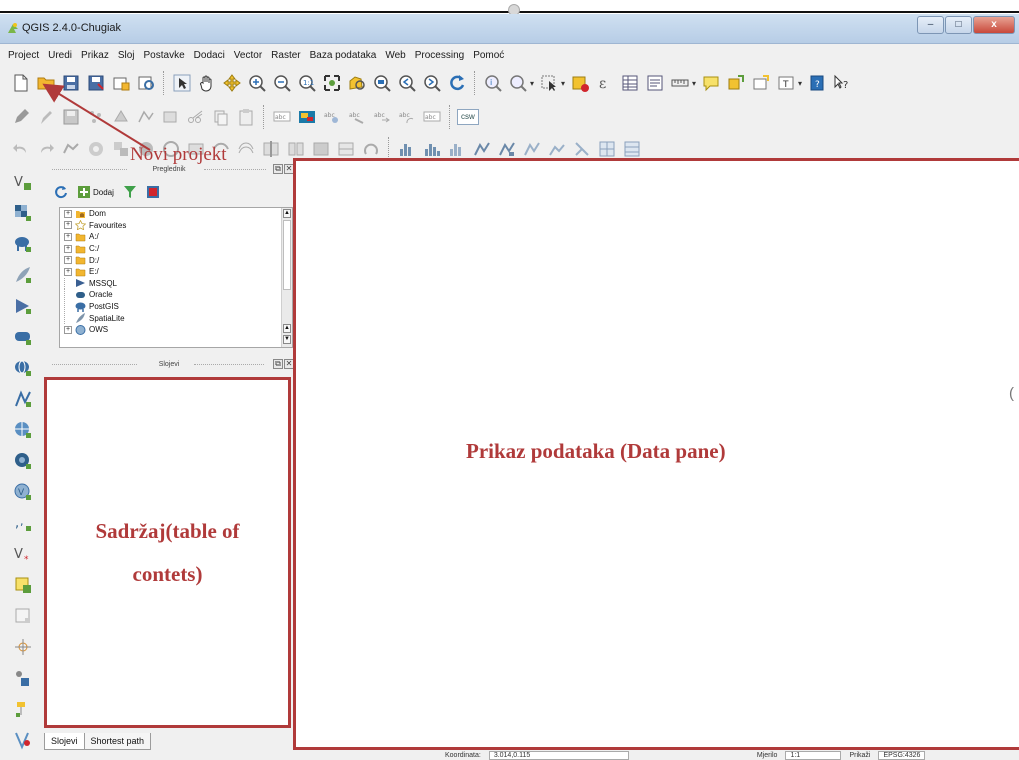  What do you see at coordinates (395, 55) in the screenshot?
I see `menu-web: Web` at bounding box center [395, 55].